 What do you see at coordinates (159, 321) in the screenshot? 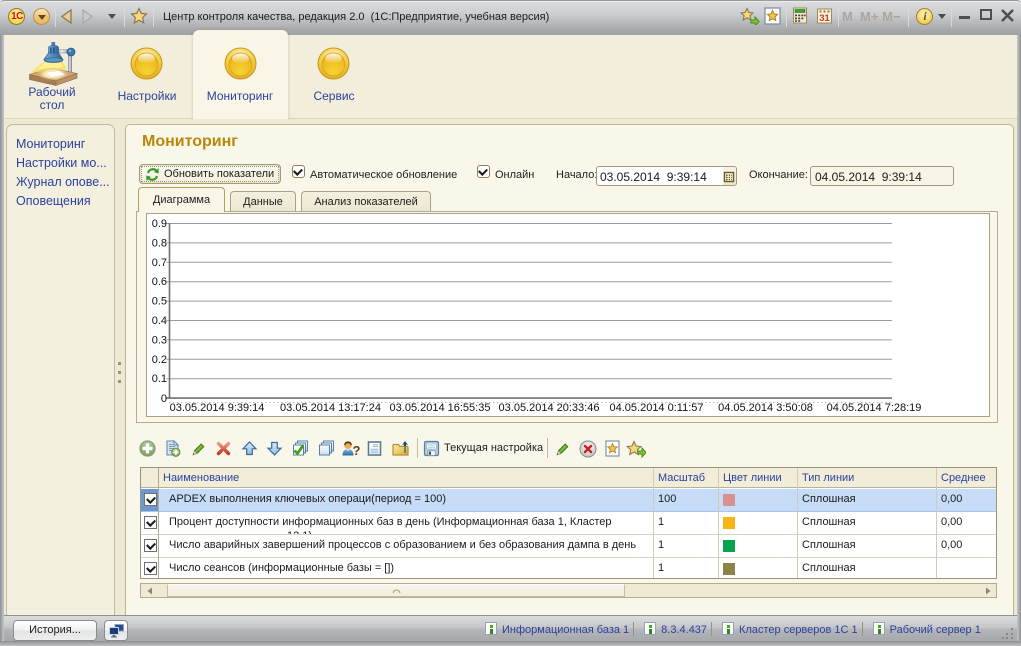
I see `svg-text: 0.4` at bounding box center [159, 321].